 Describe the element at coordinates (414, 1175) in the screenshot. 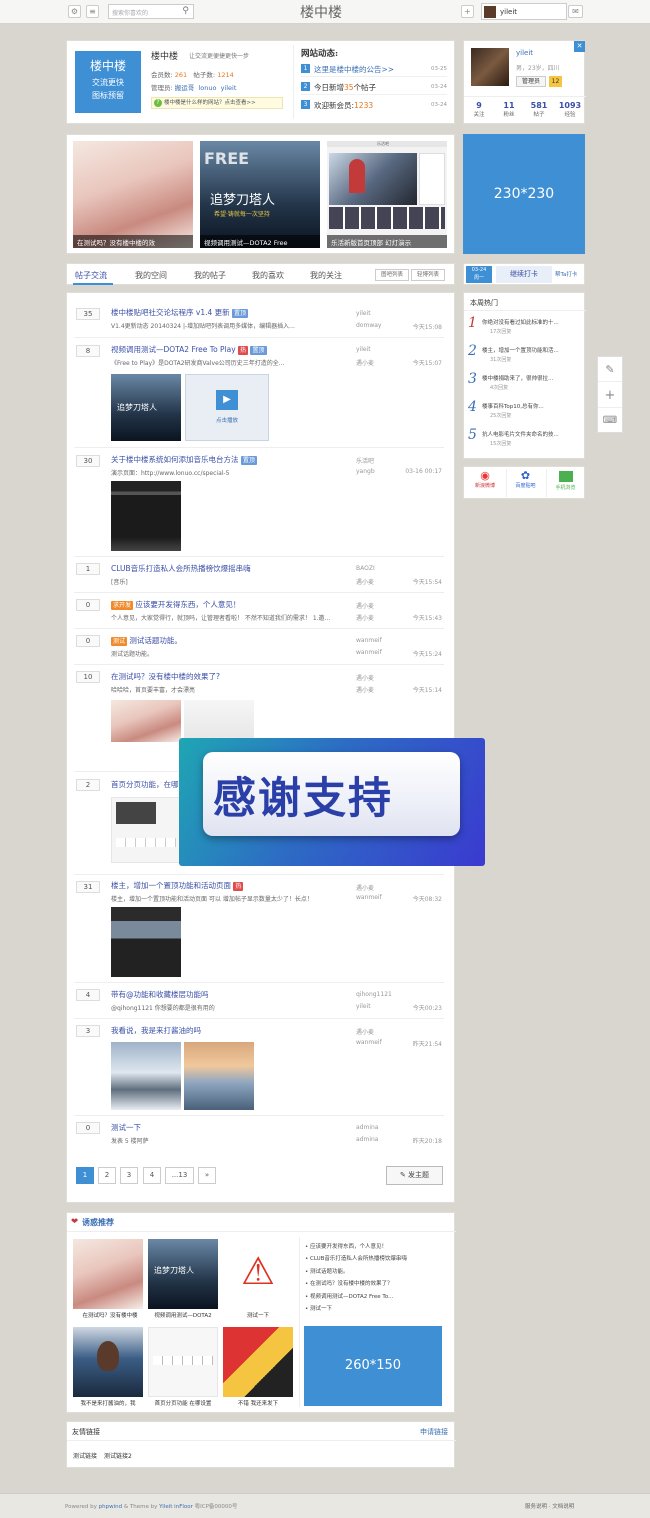

I see `new-topic-button: ✎ 发主题` at that location.